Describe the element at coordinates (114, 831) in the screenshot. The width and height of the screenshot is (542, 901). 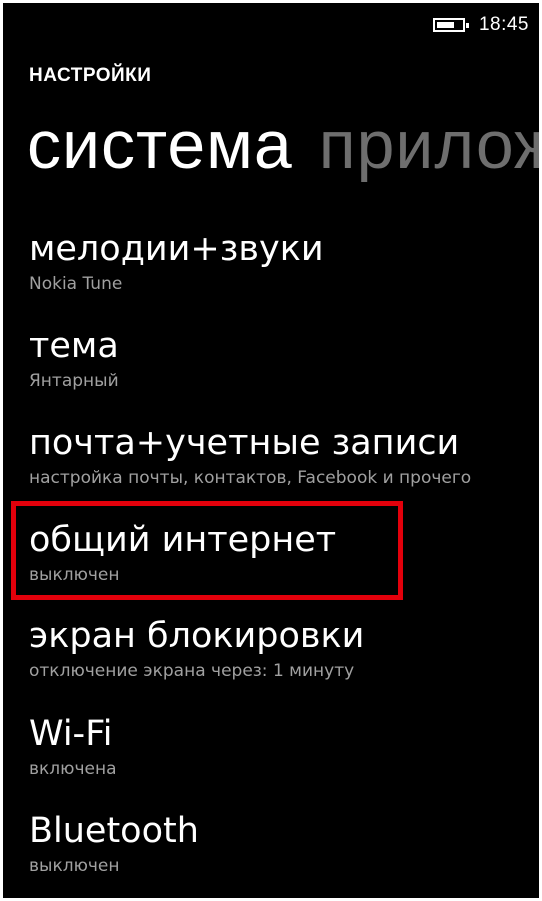
I see `settings-item-title: Bluetooth` at that location.